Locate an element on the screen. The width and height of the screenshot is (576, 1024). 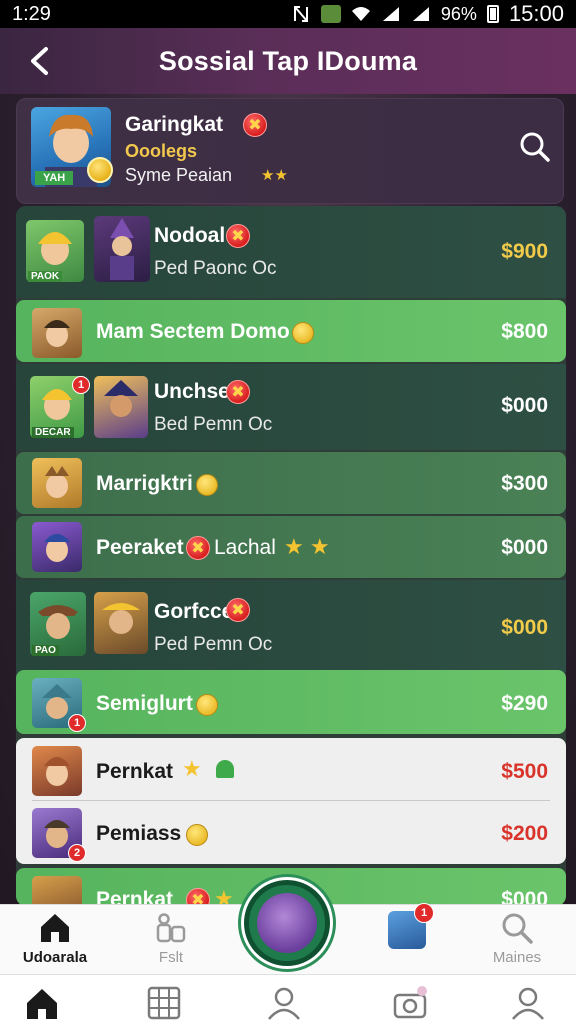
profile-icon is located at coordinates (528, 1003).